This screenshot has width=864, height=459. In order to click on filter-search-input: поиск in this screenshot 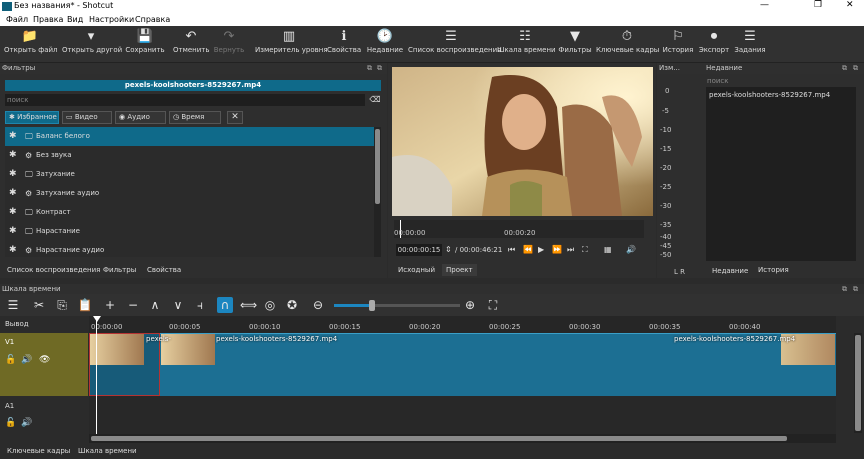, I will do `click(185, 100)`.